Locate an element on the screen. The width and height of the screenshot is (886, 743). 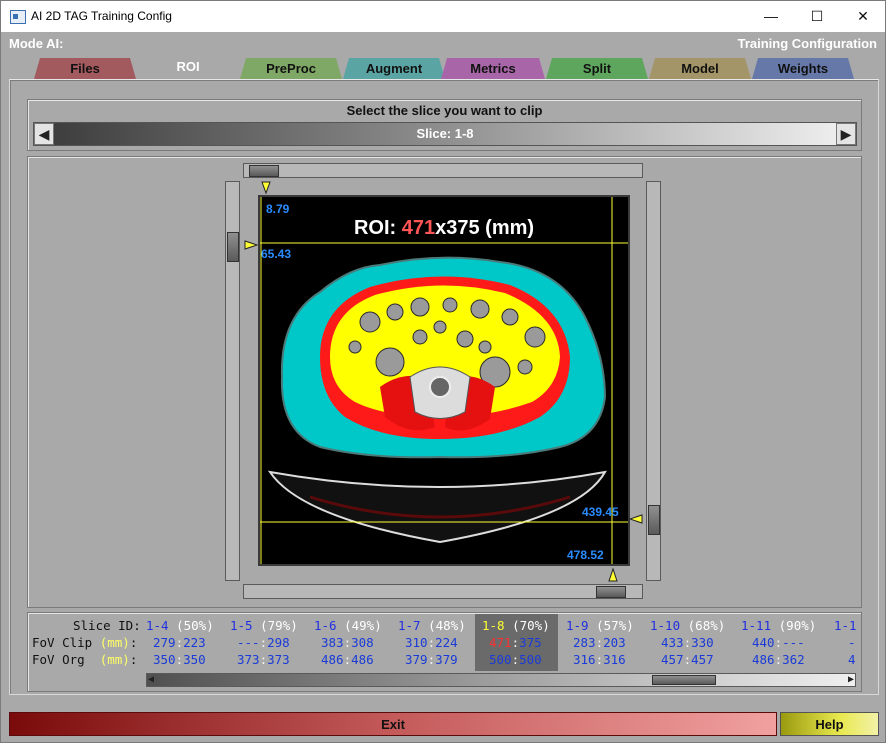
minimize-icon: — is located at coordinates (771, 16).